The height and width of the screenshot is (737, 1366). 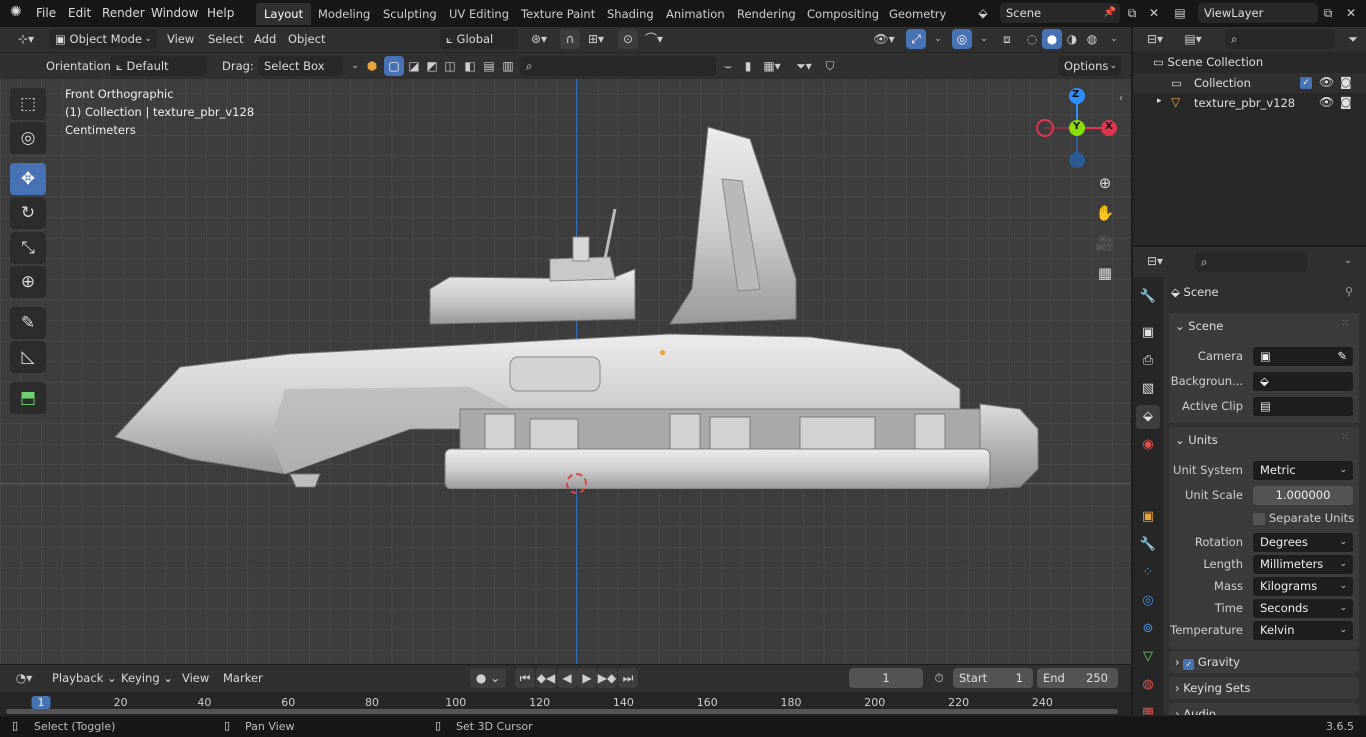 I want to click on pin-icon: ⚲, so click(x=1349, y=291).